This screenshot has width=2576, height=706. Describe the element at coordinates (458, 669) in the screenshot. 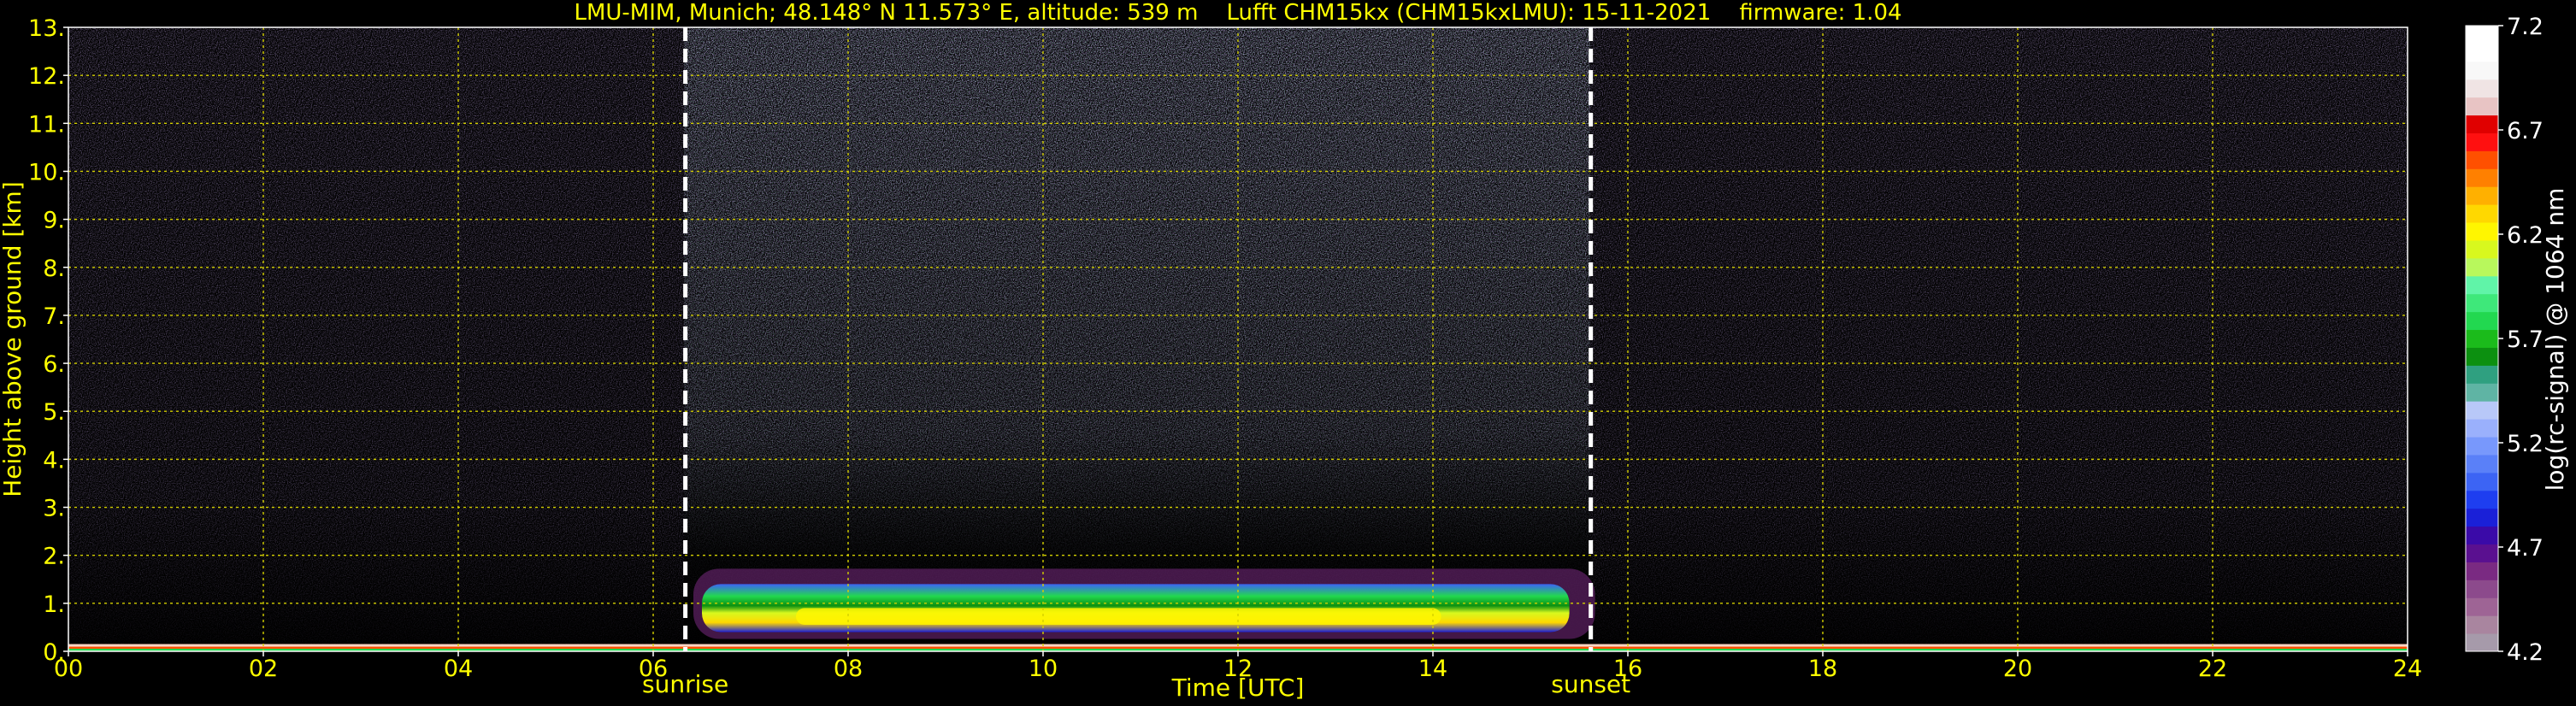

I see `x-tick-label: 04` at that location.